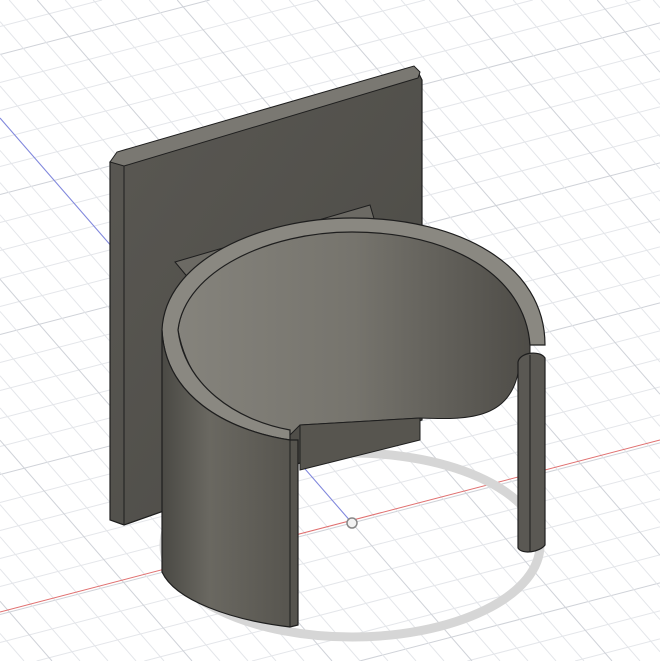 The height and width of the screenshot is (661, 660). What do you see at coordinates (352, 523) in the screenshot?
I see `origin-marker-icon` at bounding box center [352, 523].